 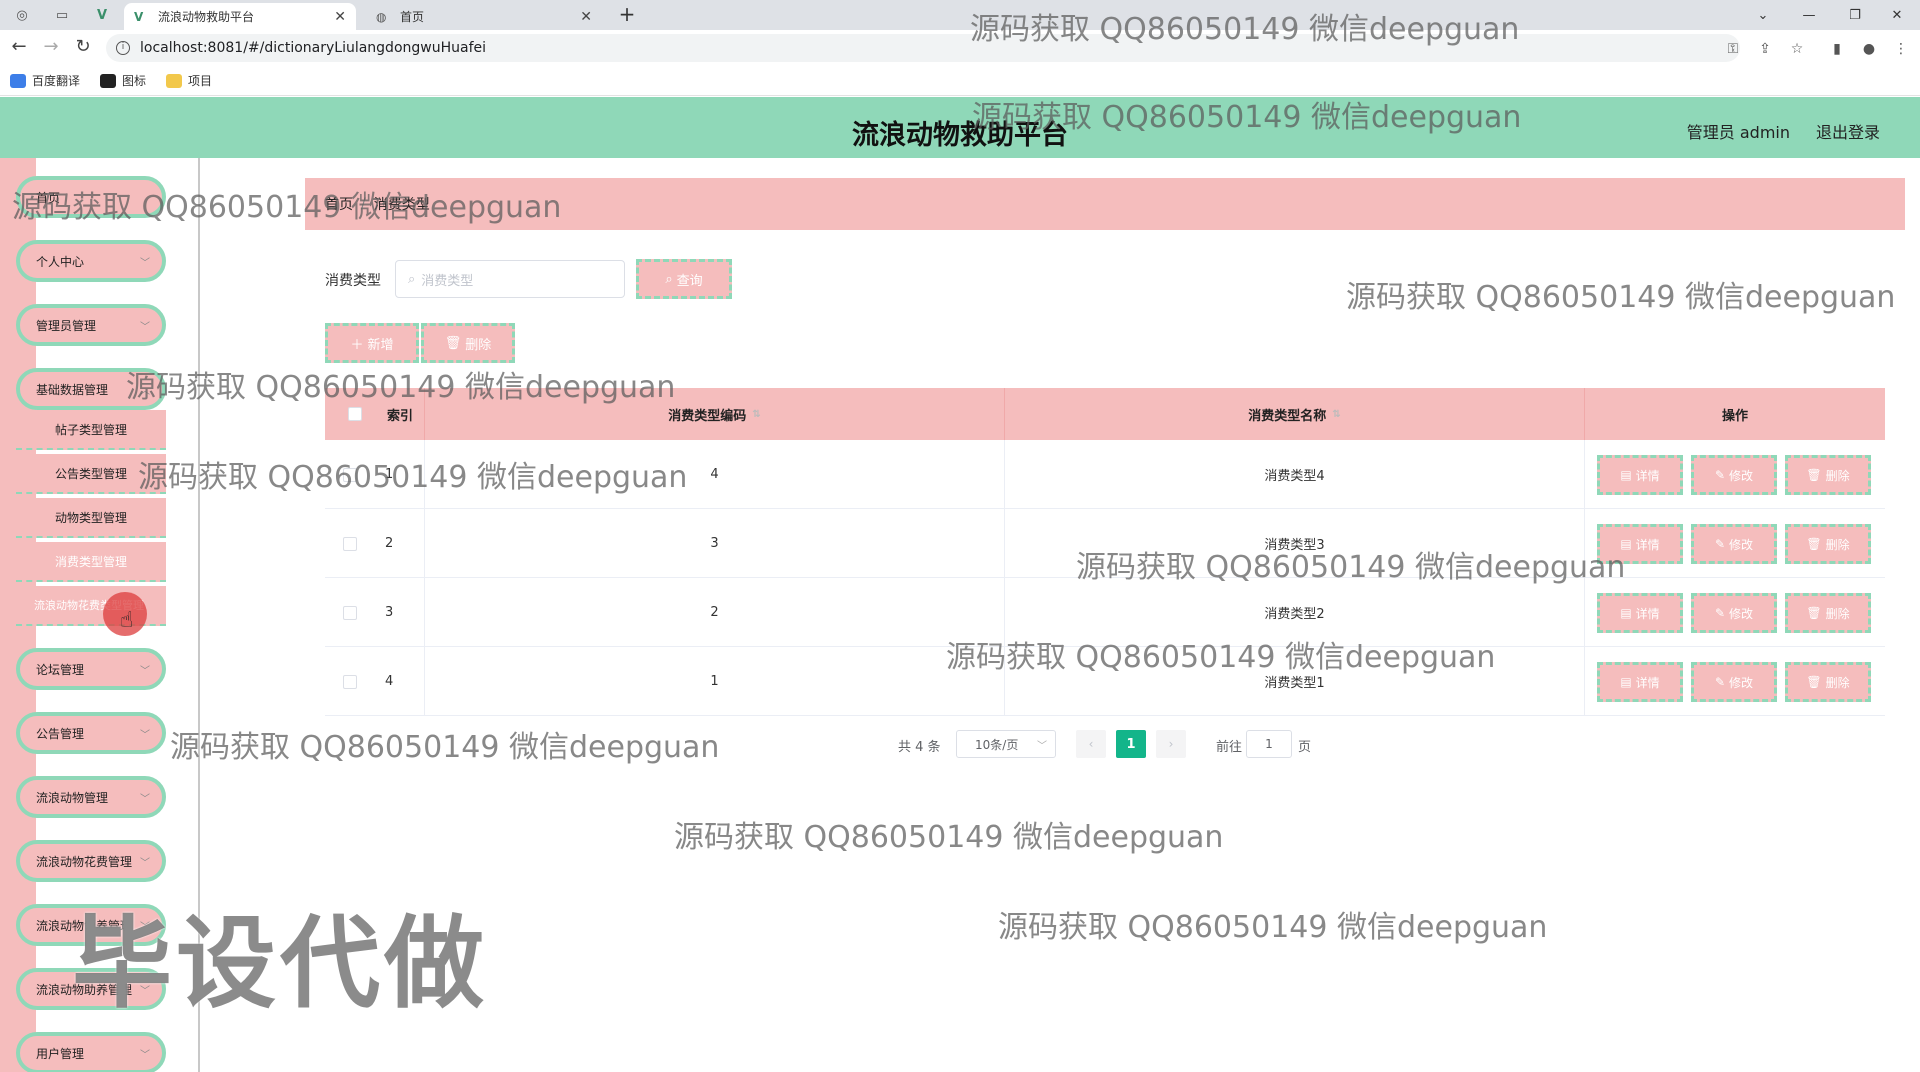 I want to click on query-button: ⌕ 查询, so click(x=684, y=279).